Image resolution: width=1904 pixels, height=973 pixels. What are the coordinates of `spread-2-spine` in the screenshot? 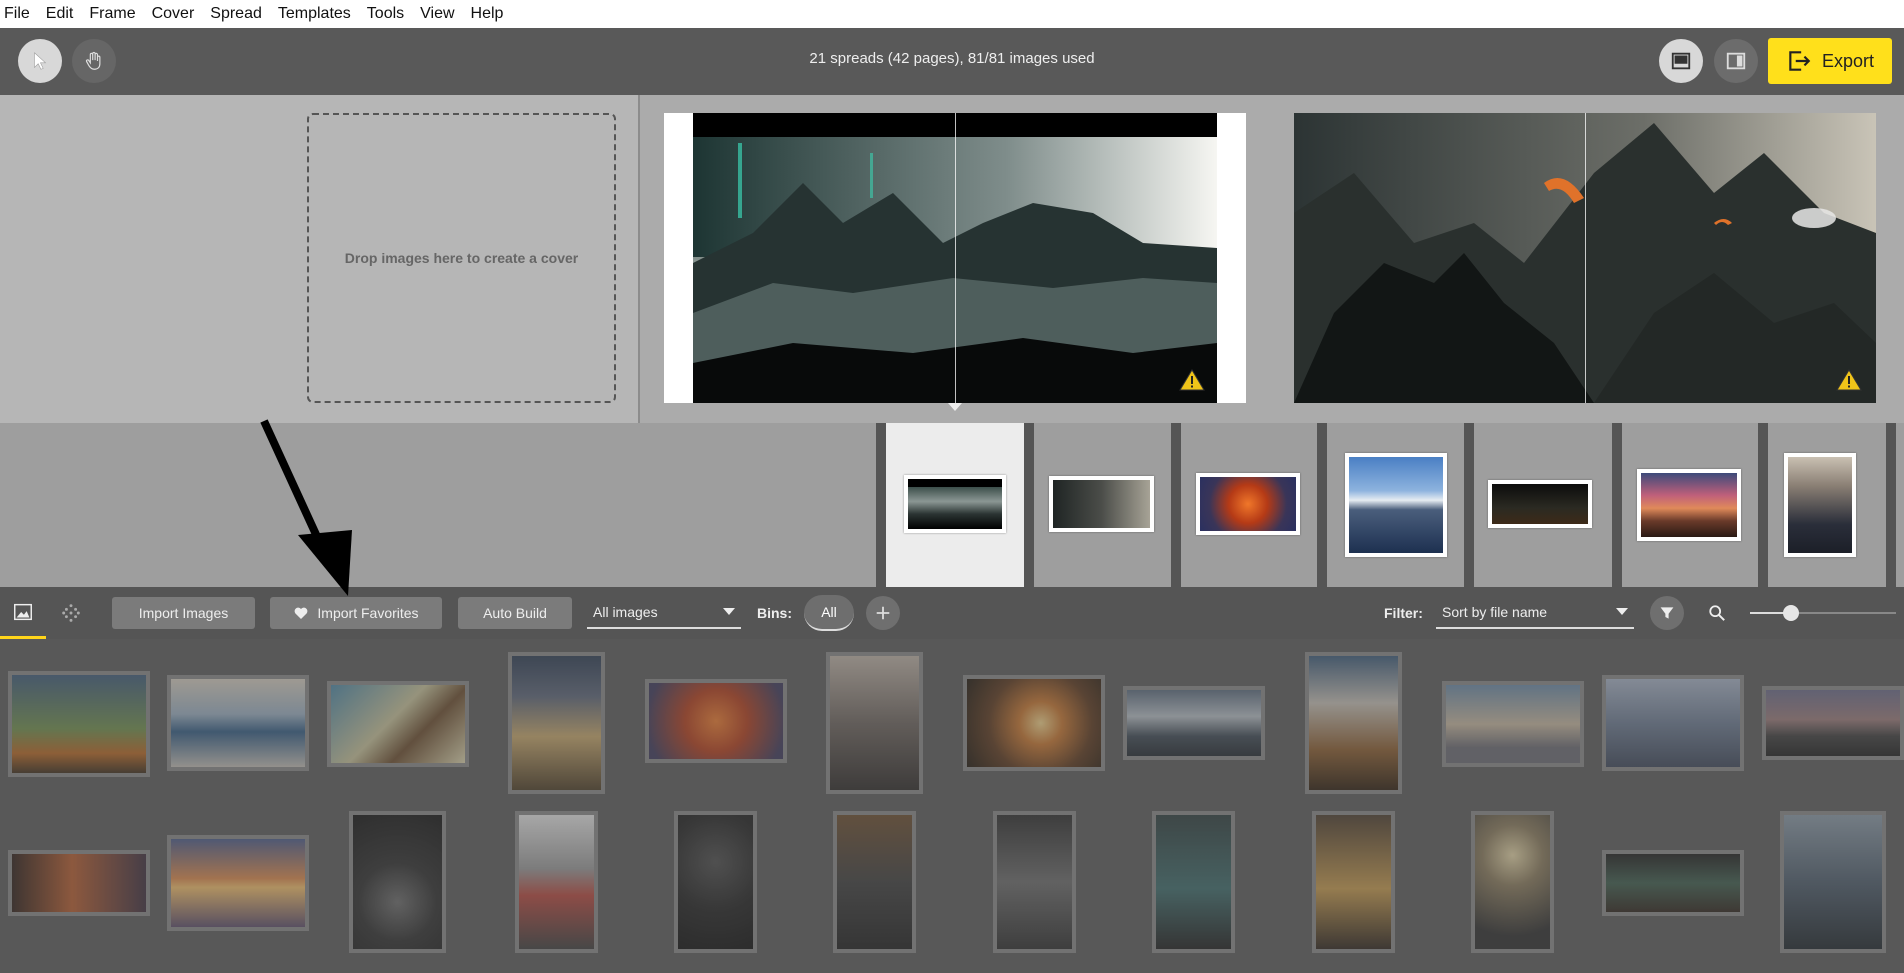 It's located at (1585, 258).